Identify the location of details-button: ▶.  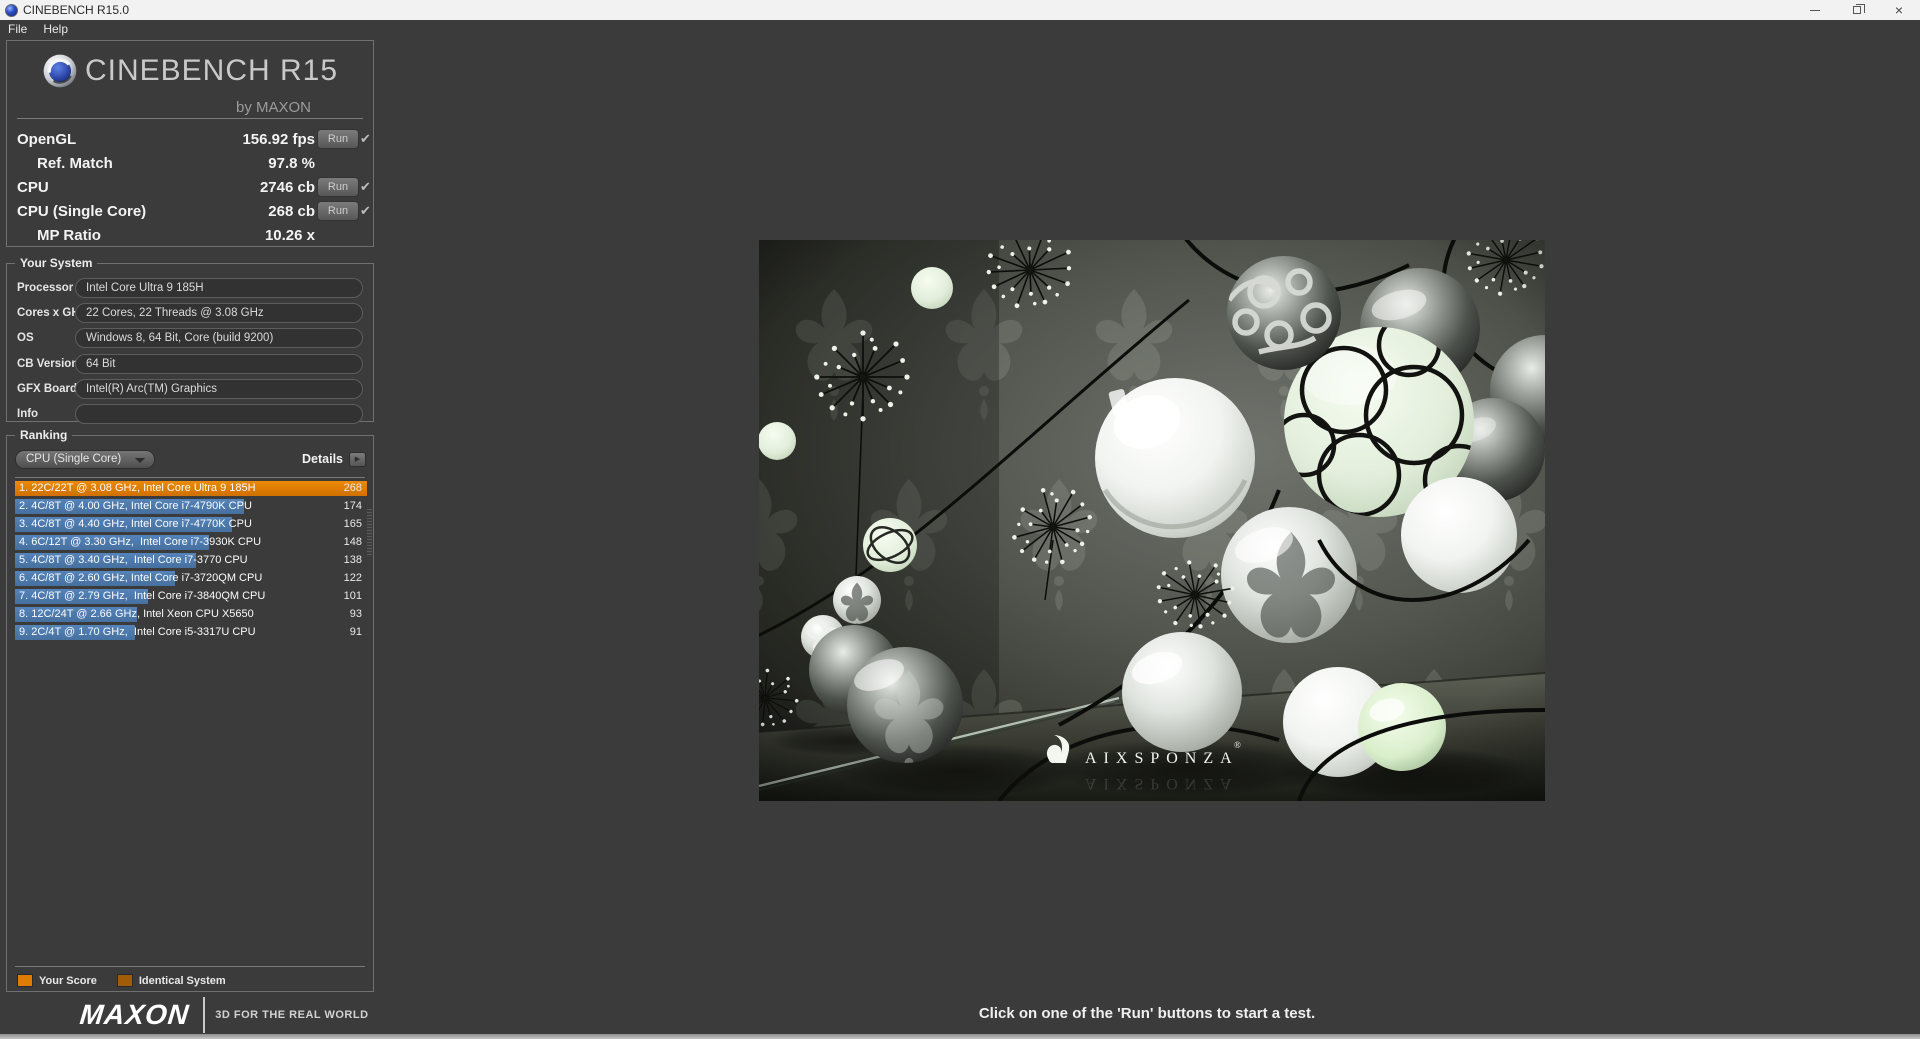
(357, 459).